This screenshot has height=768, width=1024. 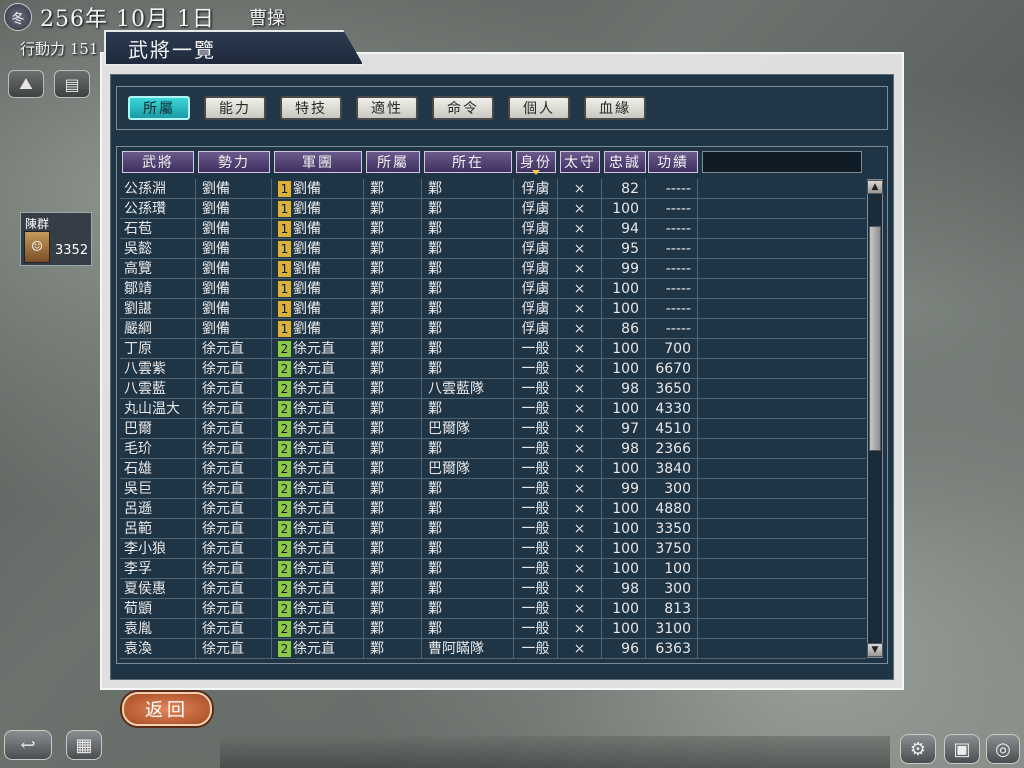 I want to click on table-row: 高覽 劉備 1 劉備鄴鄴俘虜 × 99 -----, so click(x=493, y=269).